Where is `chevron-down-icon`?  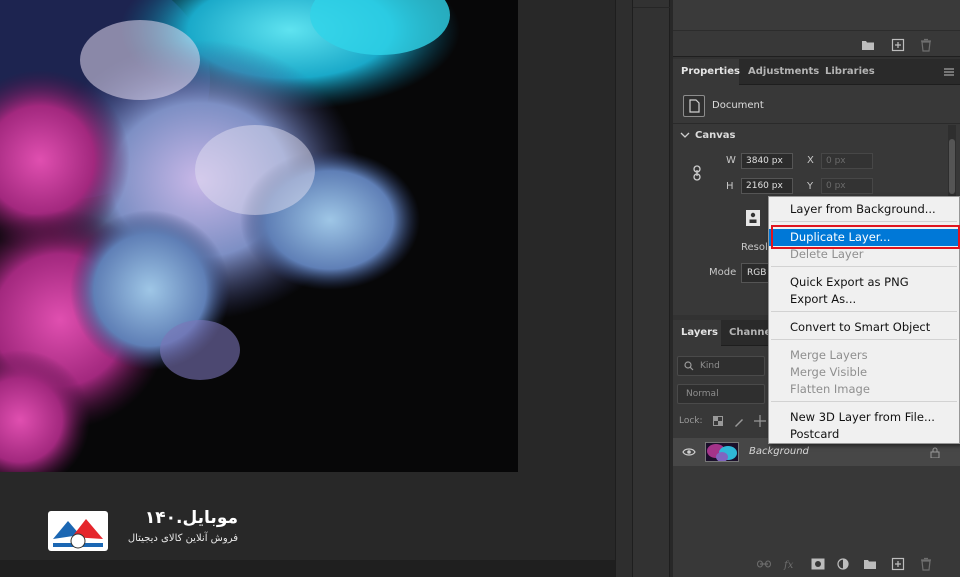 chevron-down-icon is located at coordinates (685, 136).